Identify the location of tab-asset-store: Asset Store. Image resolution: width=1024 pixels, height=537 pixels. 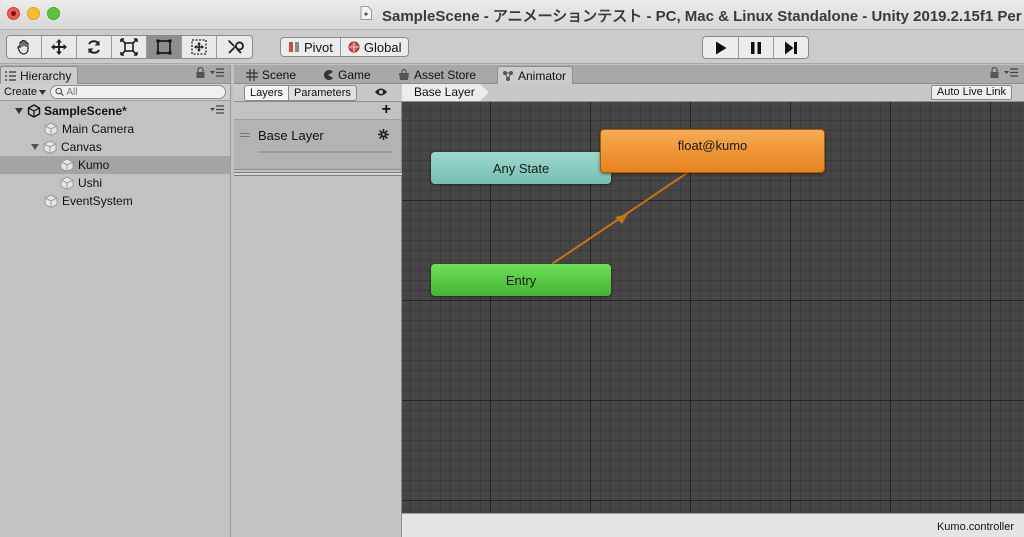
(438, 75).